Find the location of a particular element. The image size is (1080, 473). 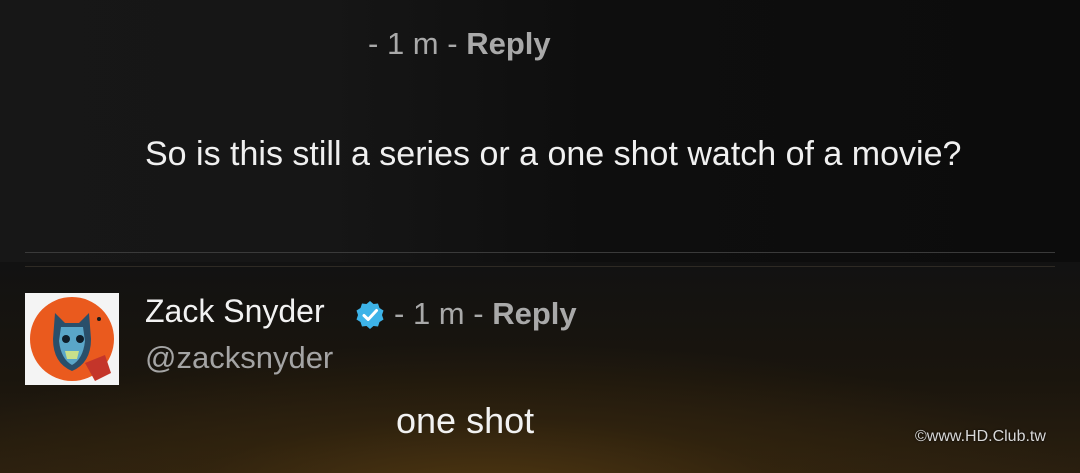

reply-comment-timestamp: 1 m is located at coordinates (438, 313).